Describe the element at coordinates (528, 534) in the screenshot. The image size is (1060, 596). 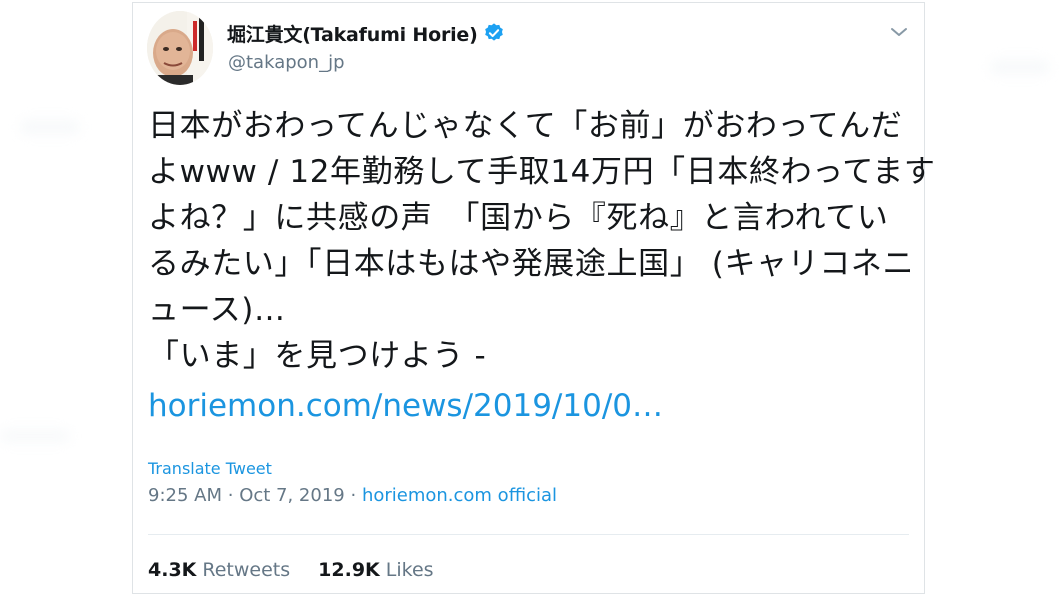
I see `divider` at that location.